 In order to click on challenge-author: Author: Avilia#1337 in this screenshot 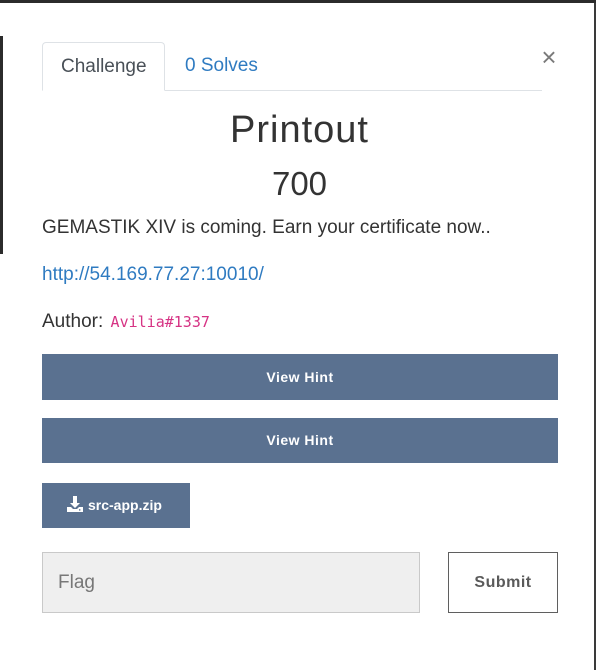, I will do `click(126, 322)`.